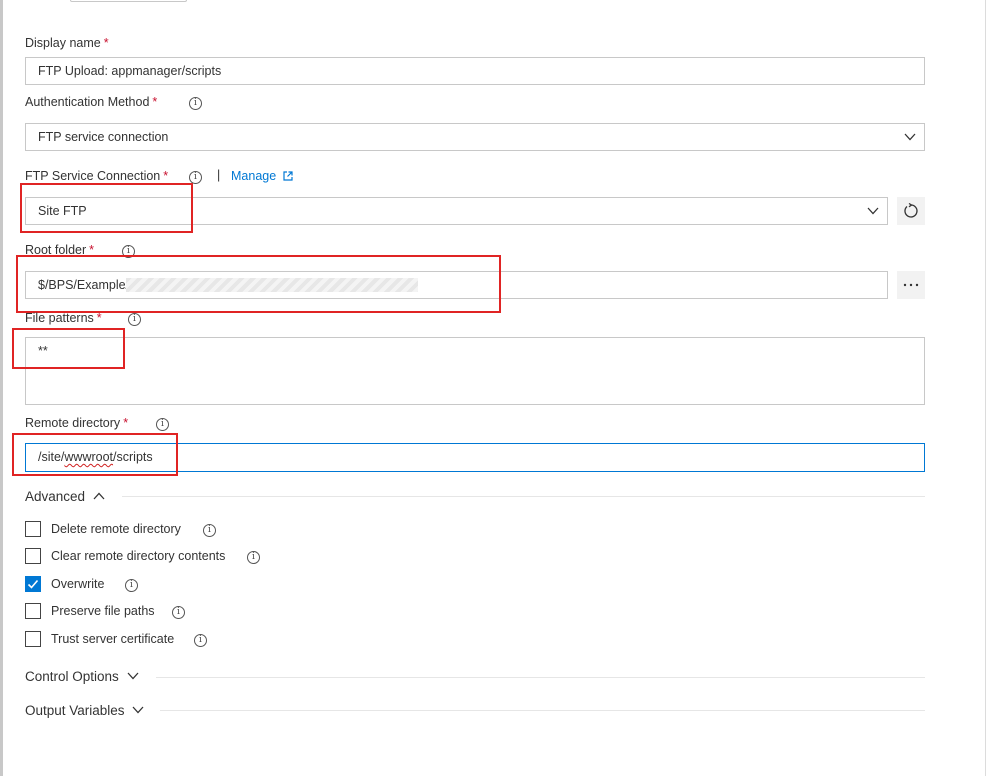 This screenshot has width=993, height=776. I want to click on redacted-path, so click(272, 285).